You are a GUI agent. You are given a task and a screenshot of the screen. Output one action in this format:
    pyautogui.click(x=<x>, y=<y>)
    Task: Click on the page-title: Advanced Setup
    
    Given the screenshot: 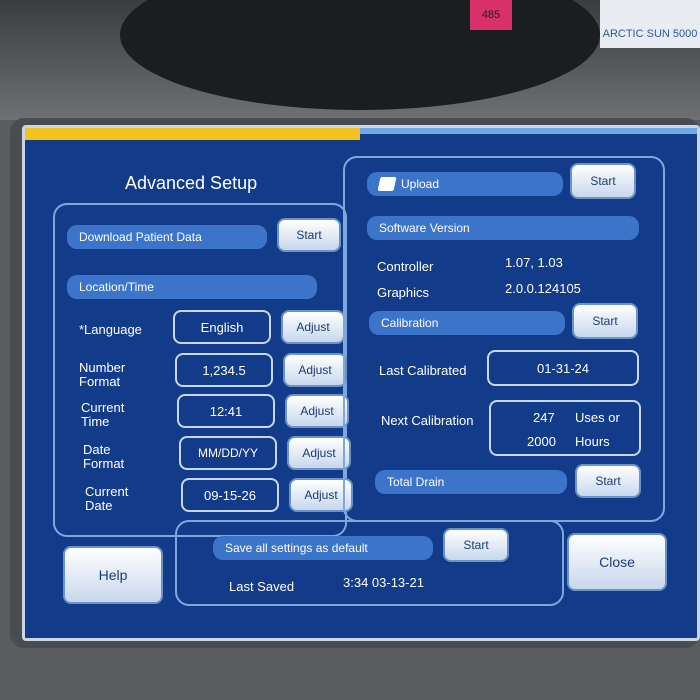 What is the action you would take?
    pyautogui.click(x=191, y=183)
    